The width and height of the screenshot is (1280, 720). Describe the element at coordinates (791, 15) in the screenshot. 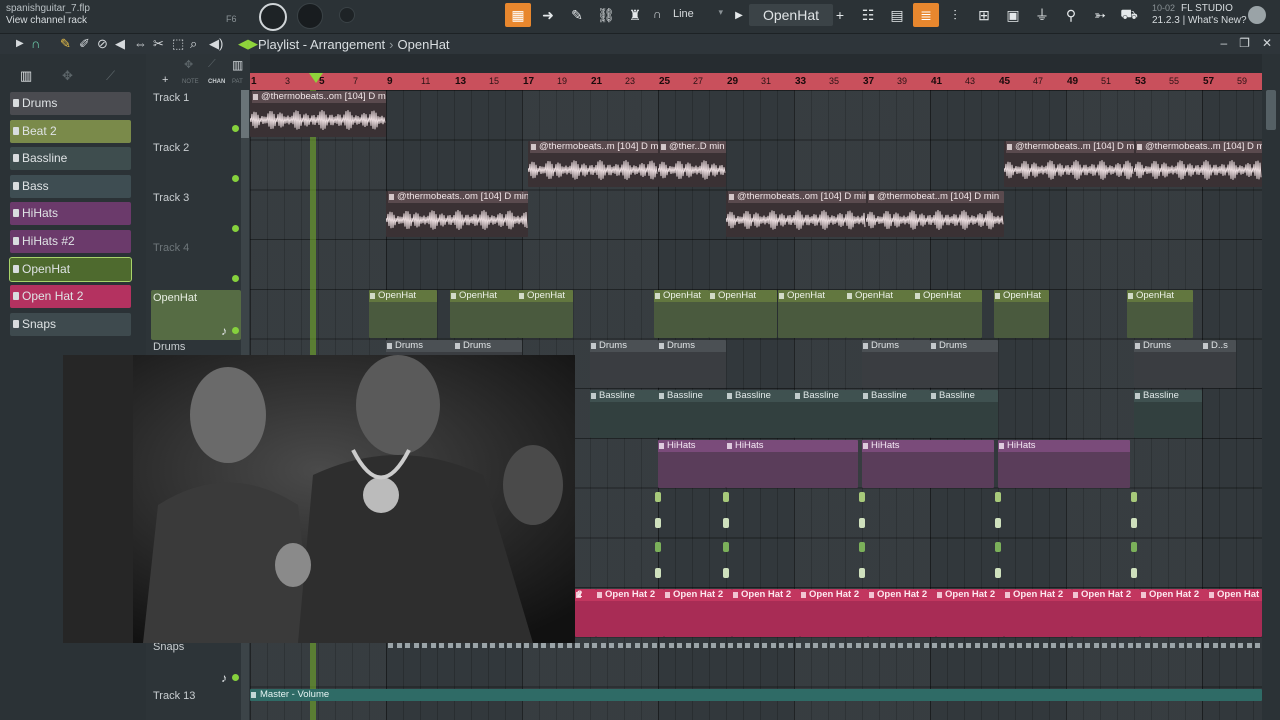

I see `pattern-selector: OpenHat` at that location.